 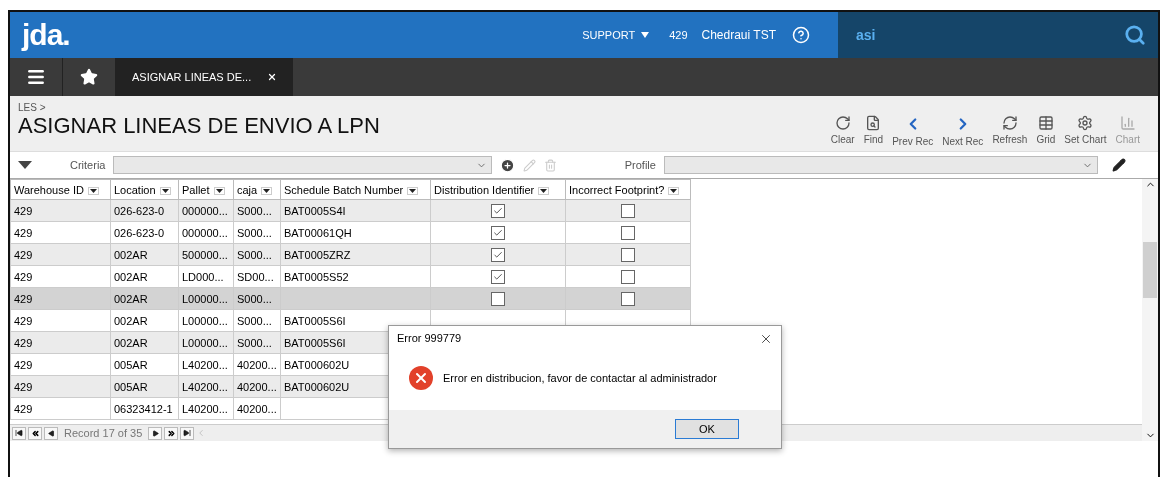 I want to click on next-record-button, so click(x=155, y=433).